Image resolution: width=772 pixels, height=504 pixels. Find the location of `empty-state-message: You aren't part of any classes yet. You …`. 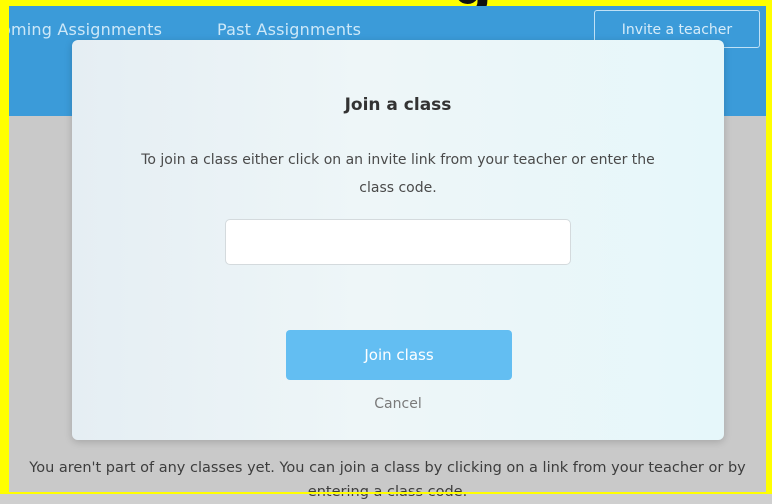

empty-state-message: You aren't part of any classes yet. You … is located at coordinates (387, 480).